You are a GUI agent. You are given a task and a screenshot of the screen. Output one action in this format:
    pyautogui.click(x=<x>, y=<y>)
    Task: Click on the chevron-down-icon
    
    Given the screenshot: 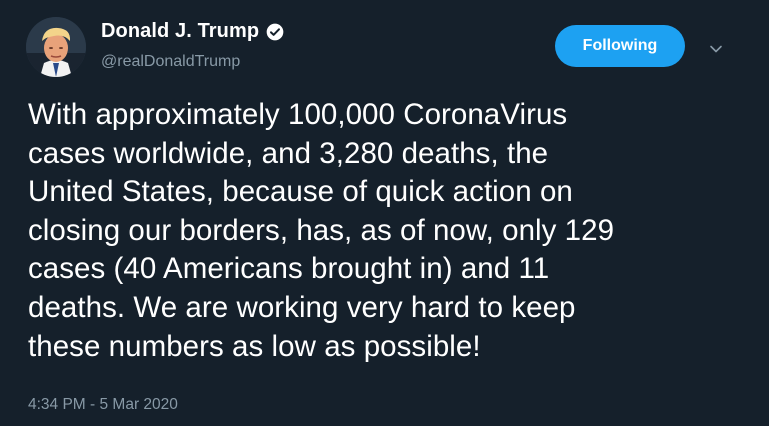 What is the action you would take?
    pyautogui.click(x=716, y=49)
    